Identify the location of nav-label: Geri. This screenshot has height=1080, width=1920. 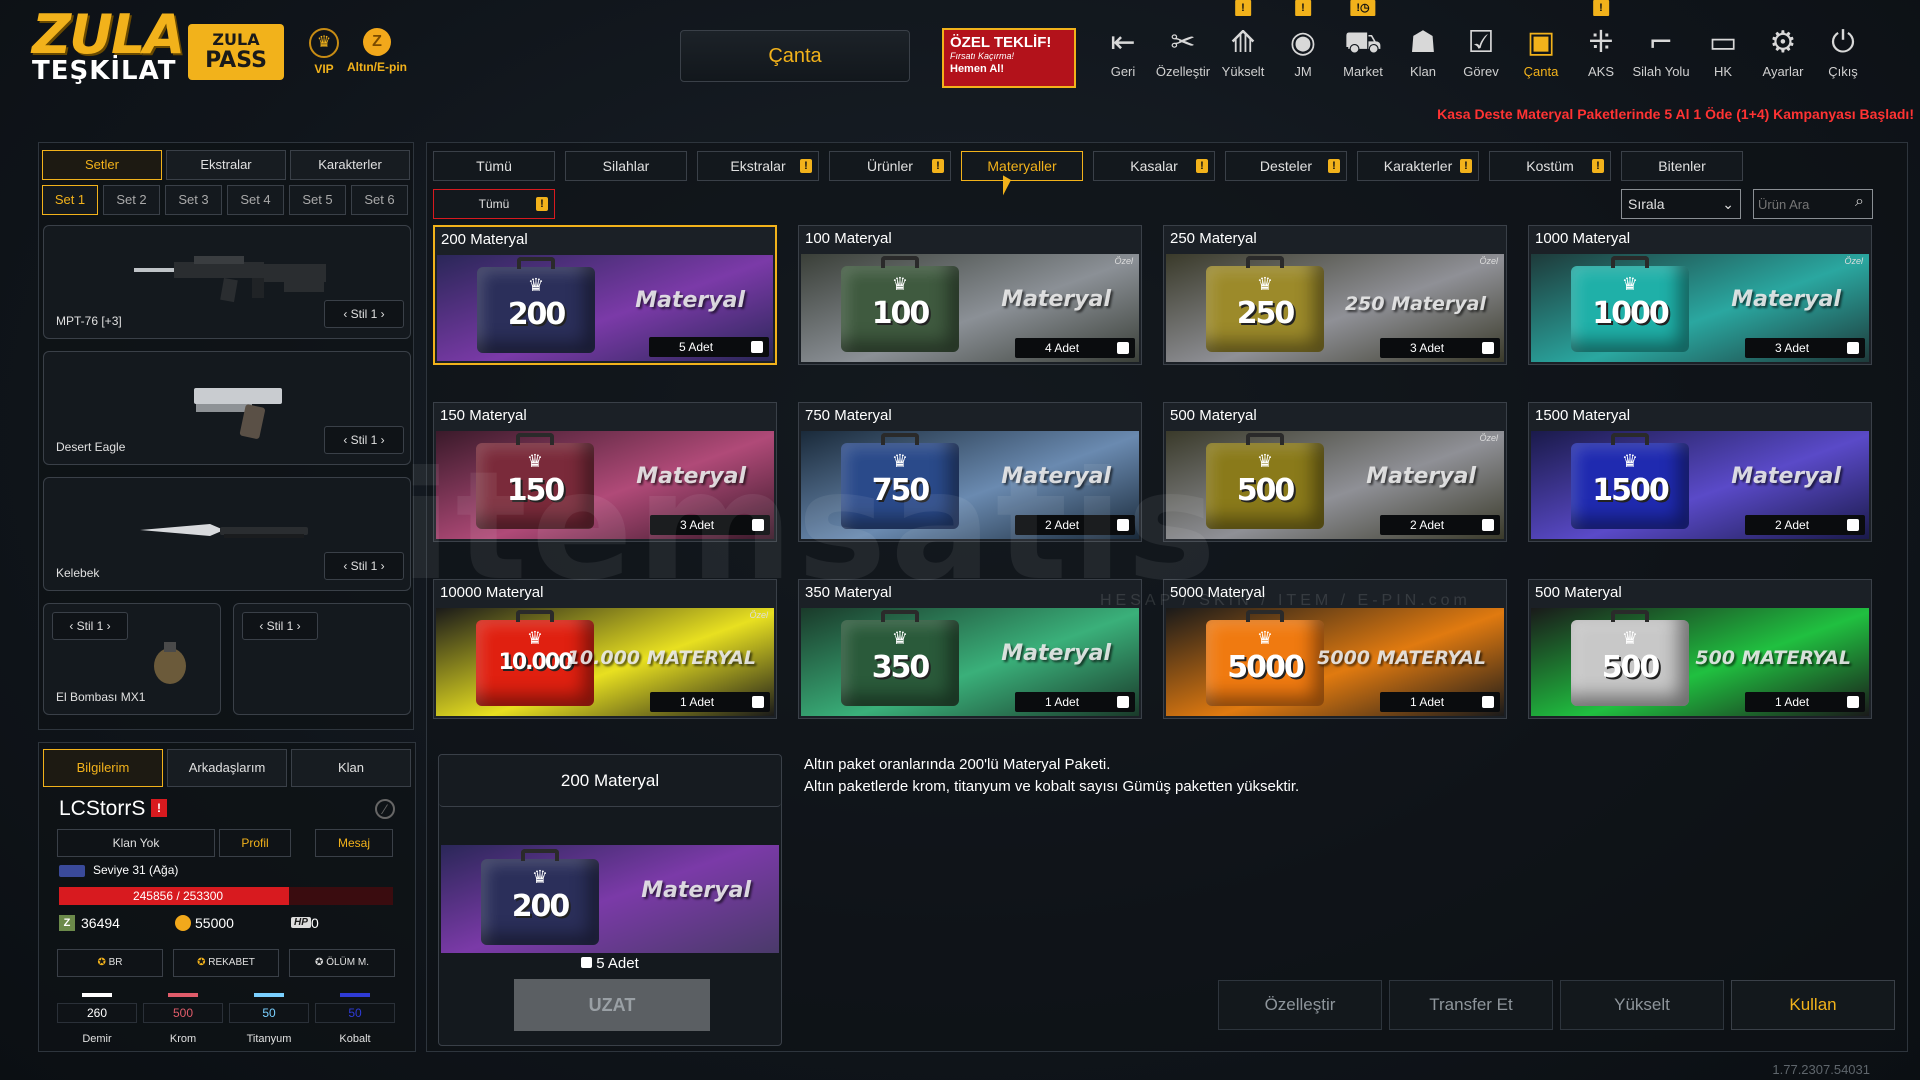
(1123, 71).